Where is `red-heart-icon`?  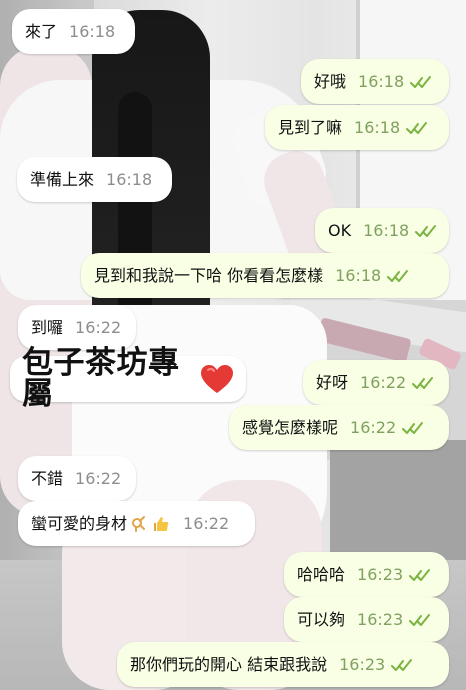 red-heart-icon is located at coordinates (217, 379).